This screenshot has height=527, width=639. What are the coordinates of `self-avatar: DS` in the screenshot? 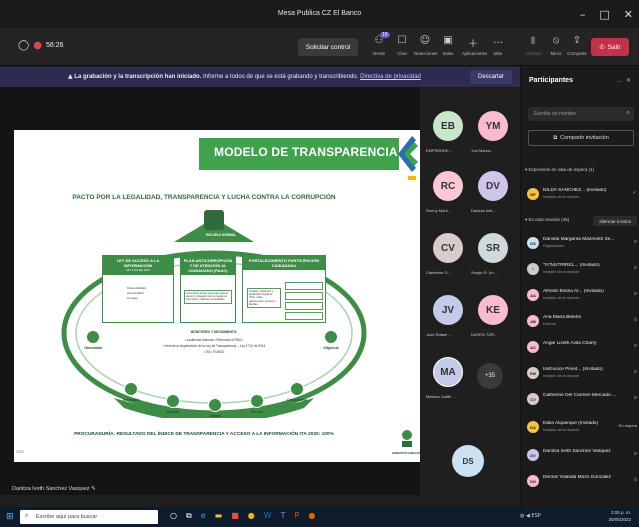 It's located at (468, 461).